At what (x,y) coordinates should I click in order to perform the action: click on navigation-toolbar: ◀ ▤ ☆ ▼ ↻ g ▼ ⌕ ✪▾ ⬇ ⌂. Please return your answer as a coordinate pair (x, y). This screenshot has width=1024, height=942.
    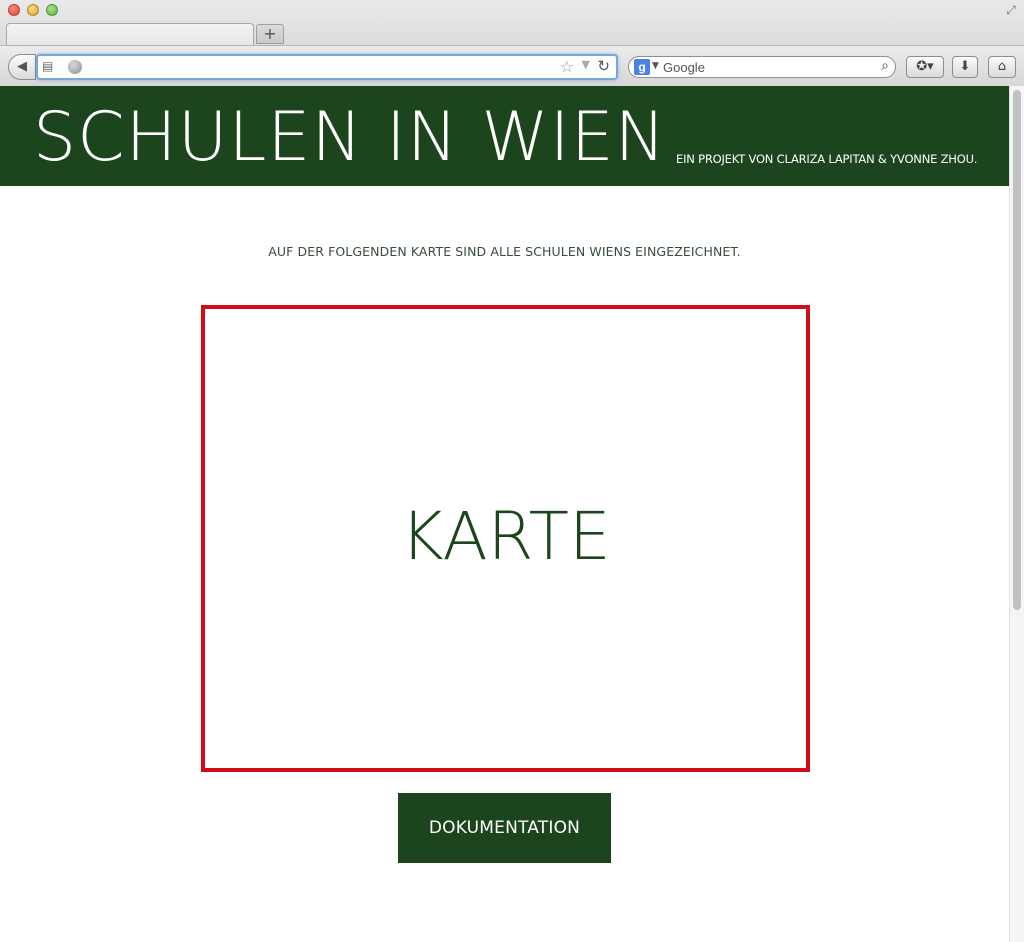
    Looking at the image, I should click on (512, 65).